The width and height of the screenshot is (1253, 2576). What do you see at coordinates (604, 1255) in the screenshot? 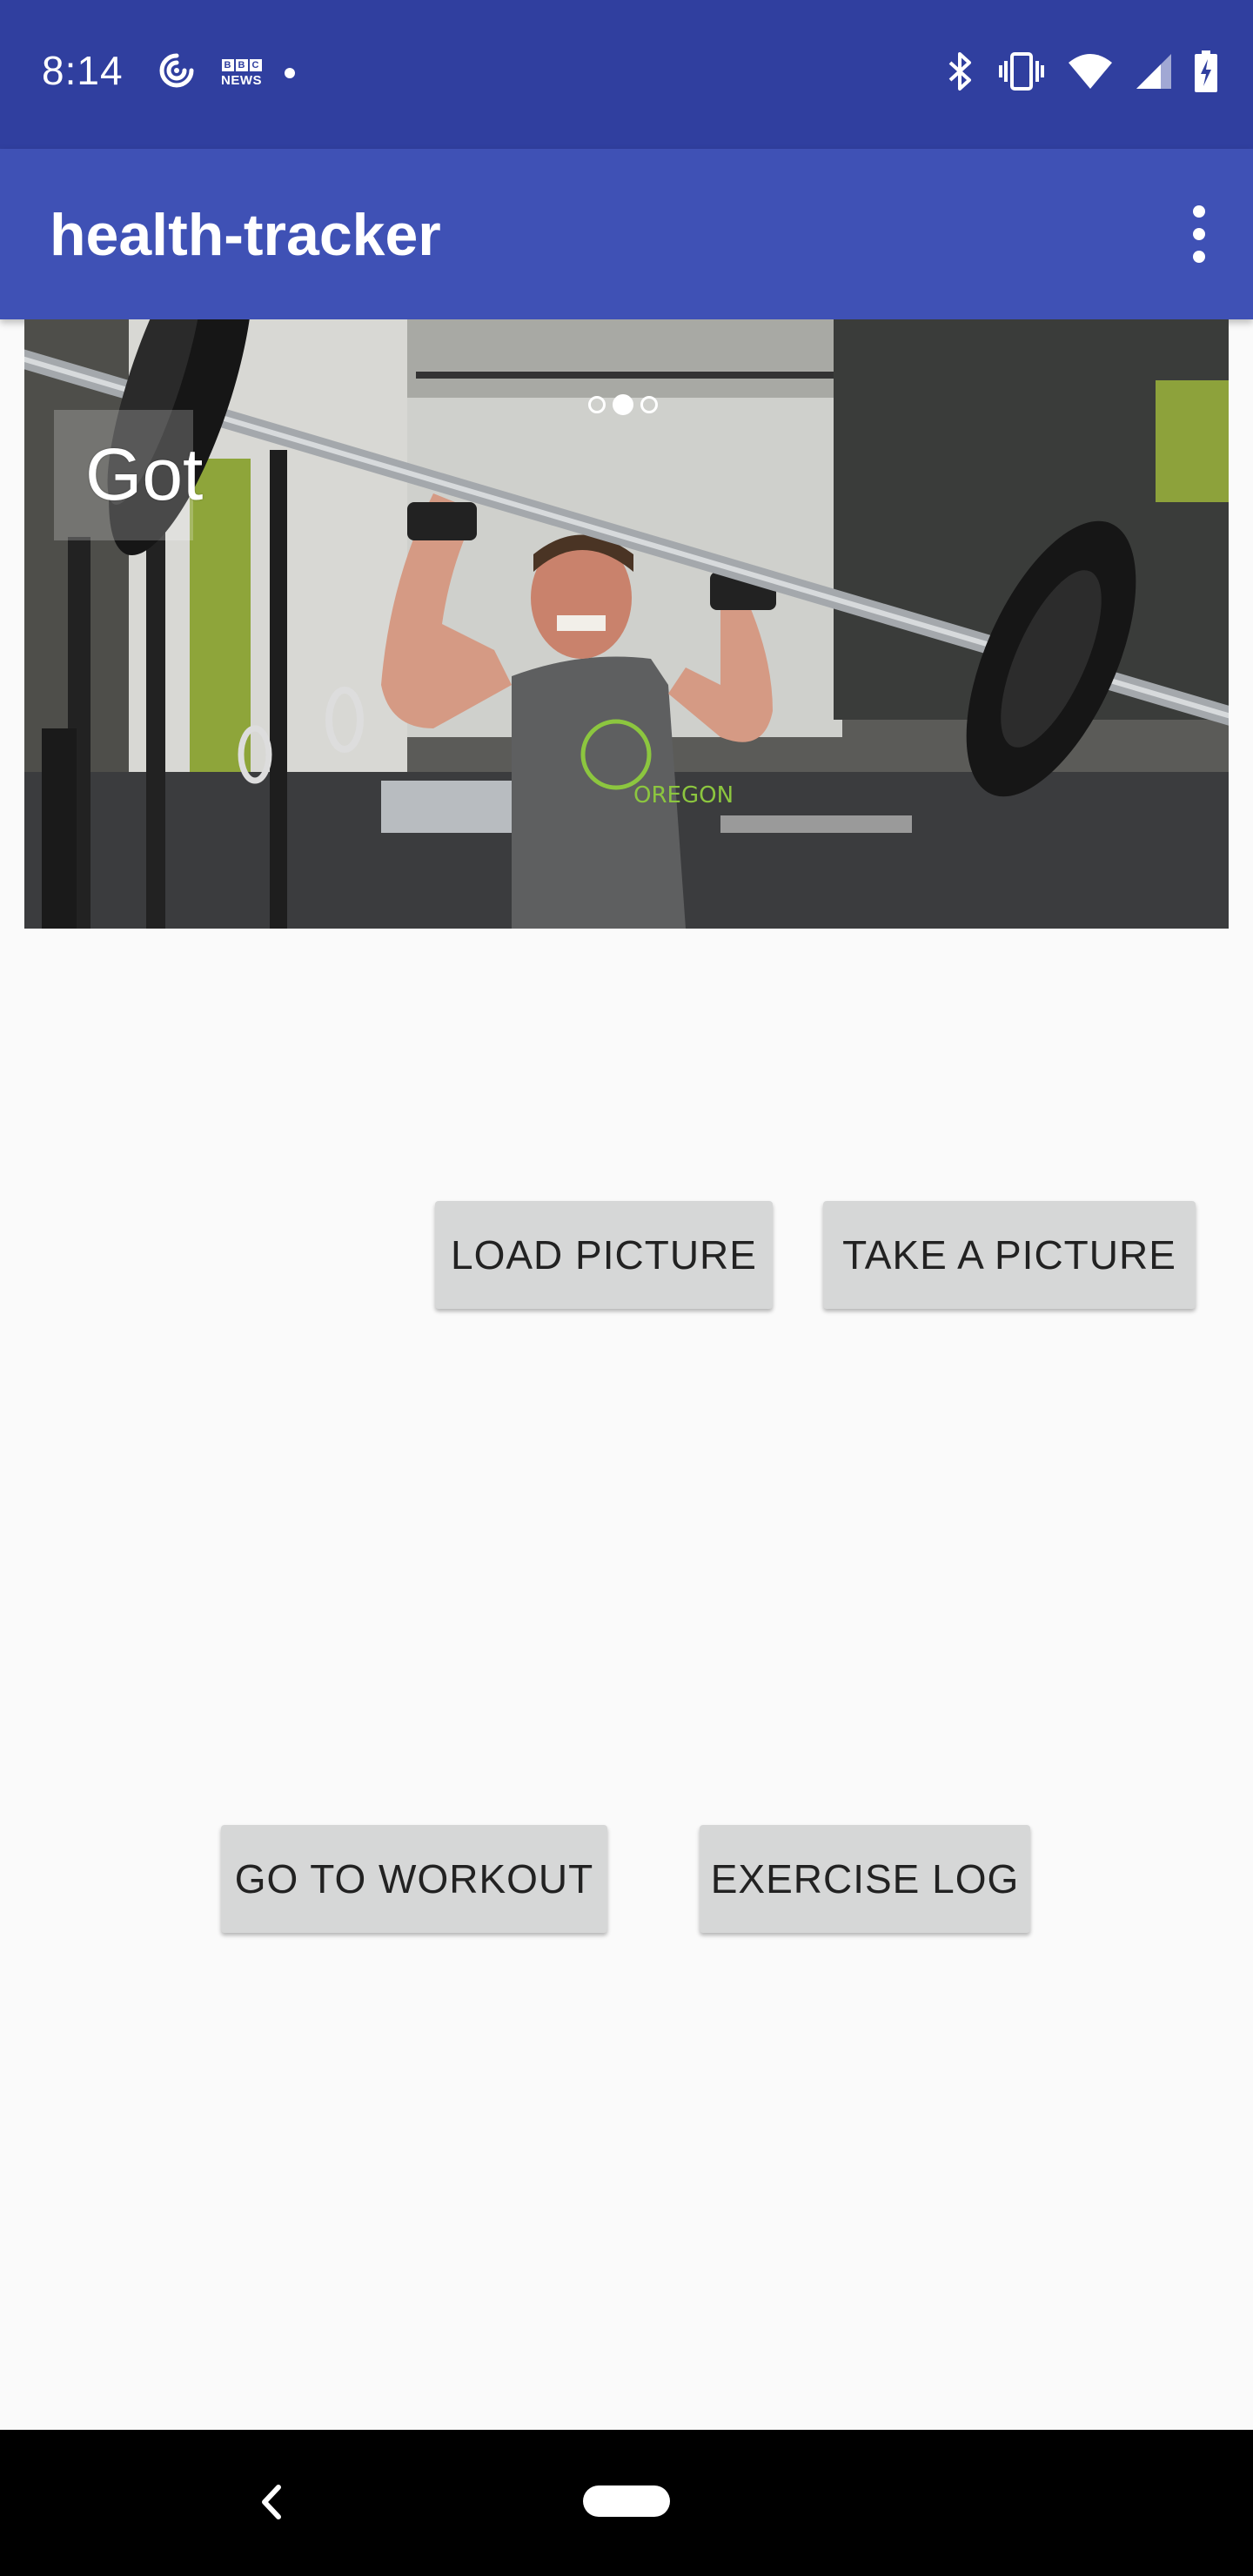
I see `load-picture-button: LOAD PICTURE` at bounding box center [604, 1255].